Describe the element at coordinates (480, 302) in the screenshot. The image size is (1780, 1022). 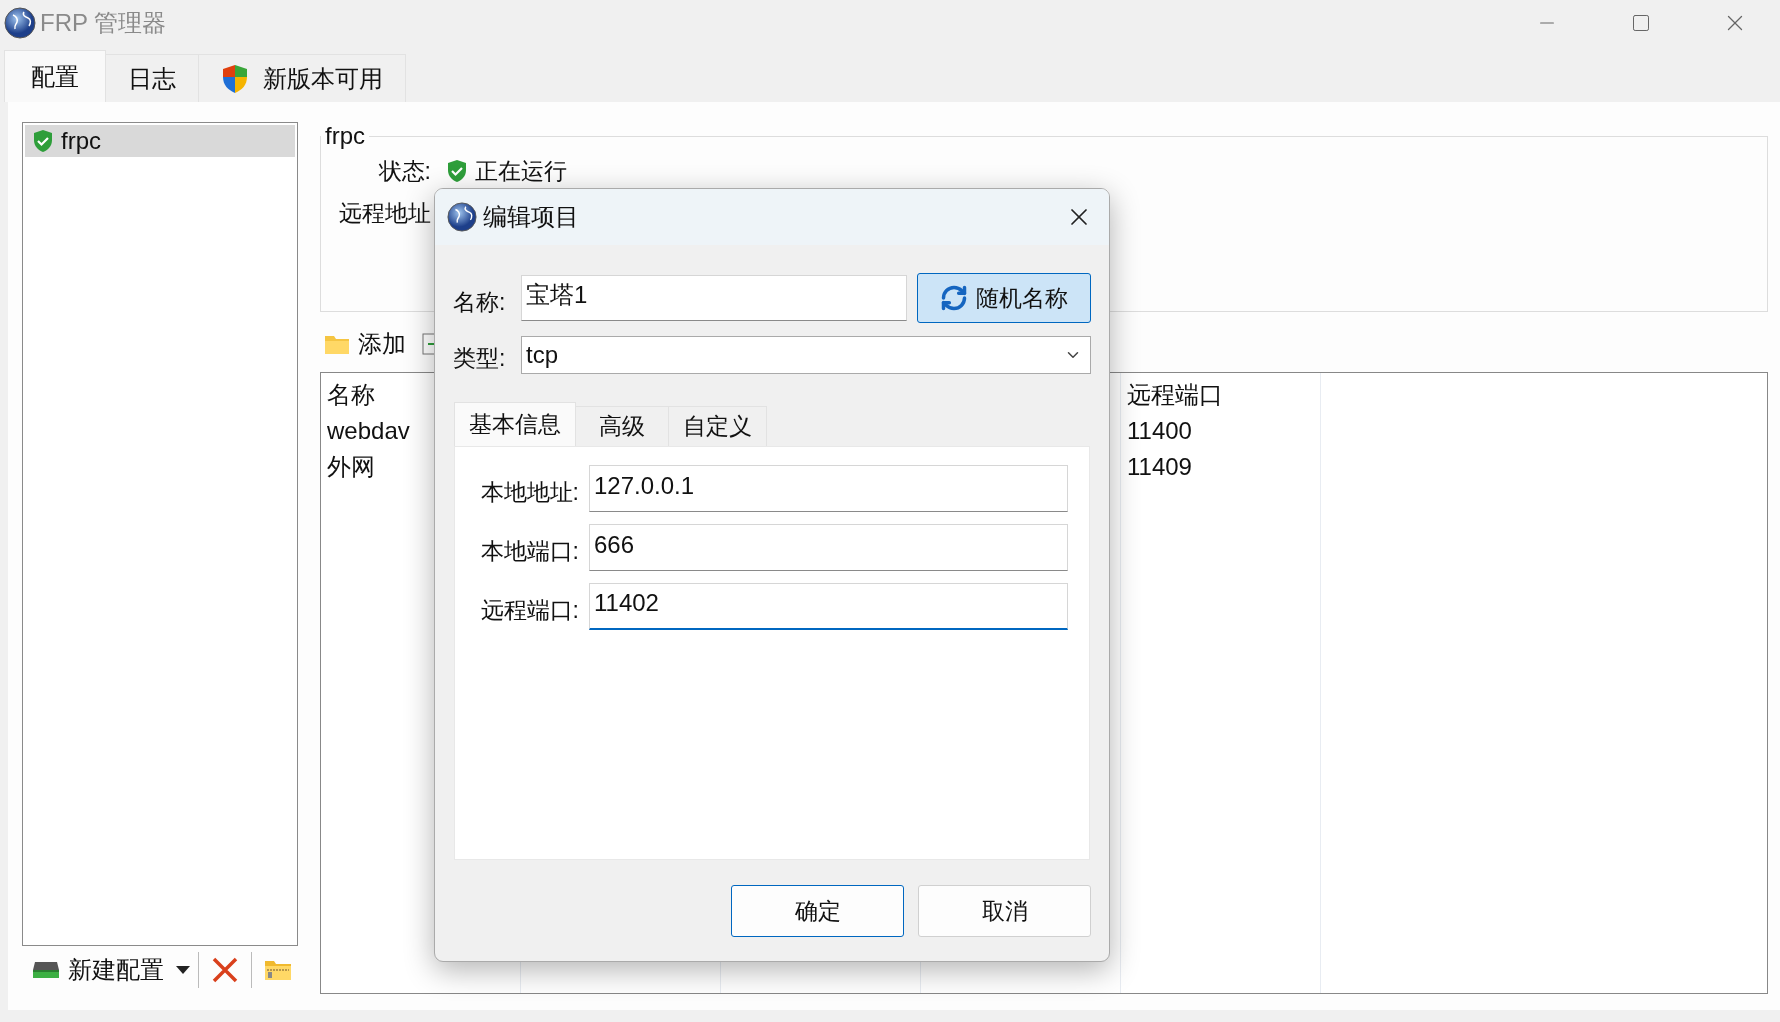
I see `field-label: 名称:` at that location.